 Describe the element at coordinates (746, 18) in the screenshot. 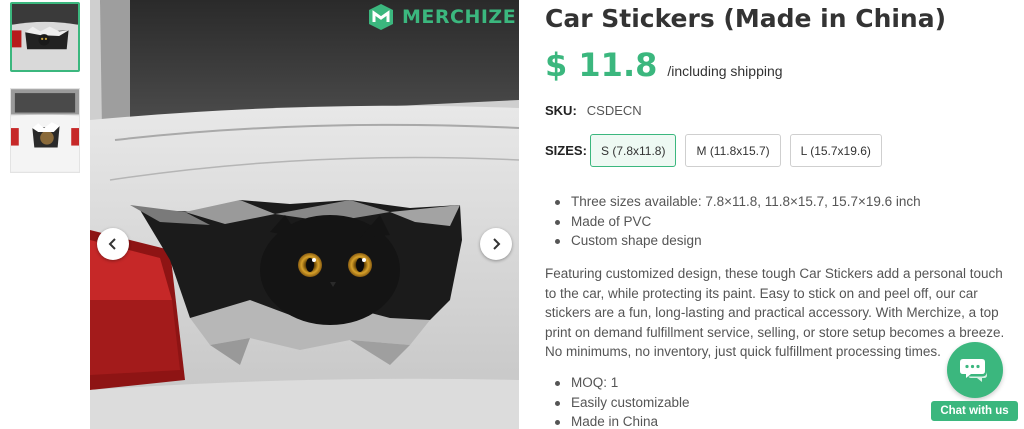

I see `product-title: Car Stickers (Made in China)` at that location.